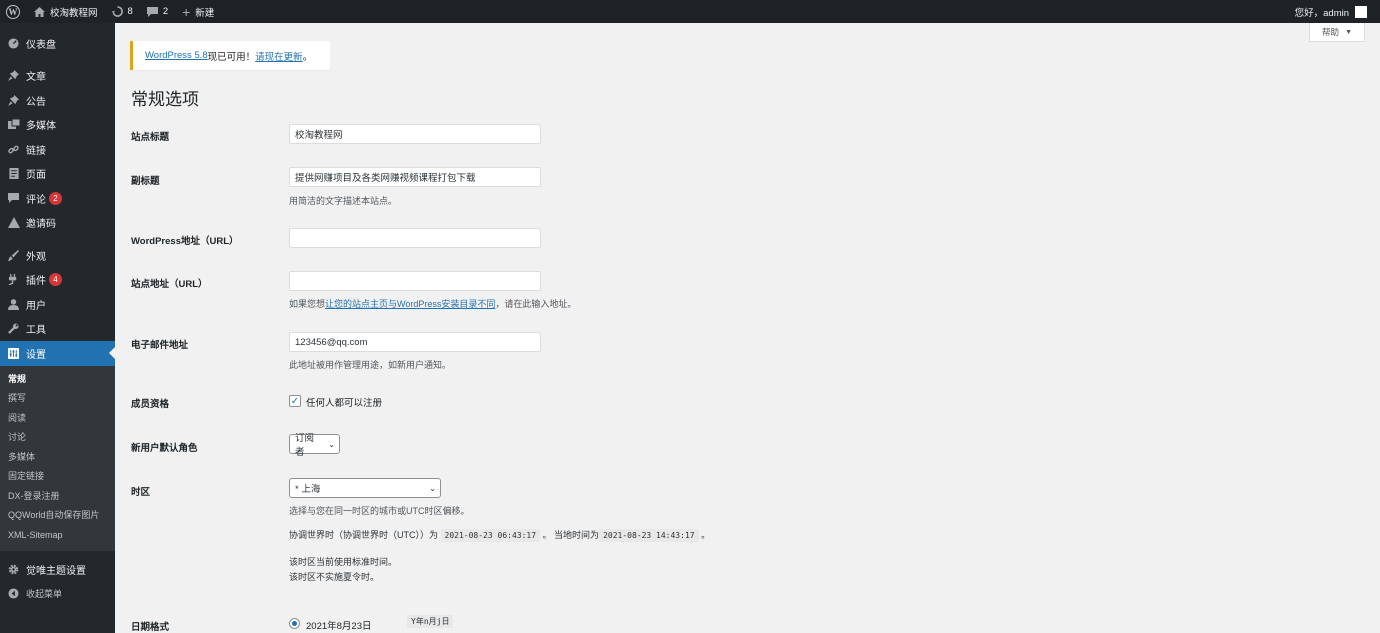 This screenshot has width=1380, height=633. I want to click on default-role-select: 订阅者 ⌄, so click(314, 445).